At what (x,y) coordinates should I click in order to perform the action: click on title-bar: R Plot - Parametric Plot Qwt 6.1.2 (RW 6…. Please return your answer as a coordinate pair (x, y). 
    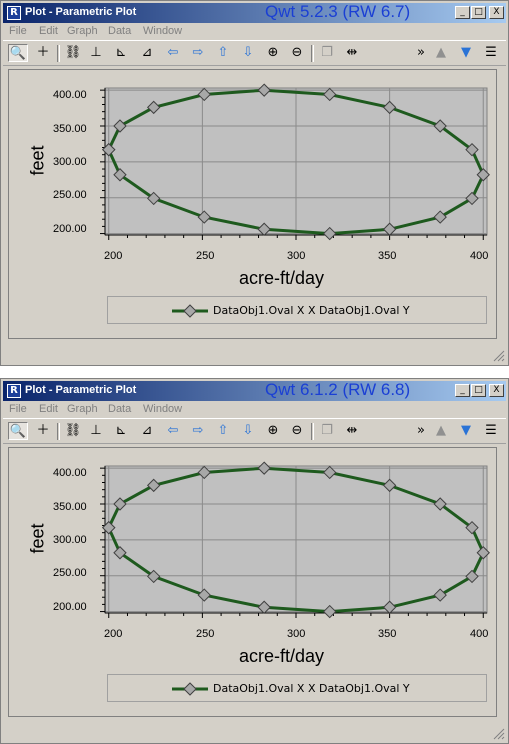
    Looking at the image, I should click on (254, 390).